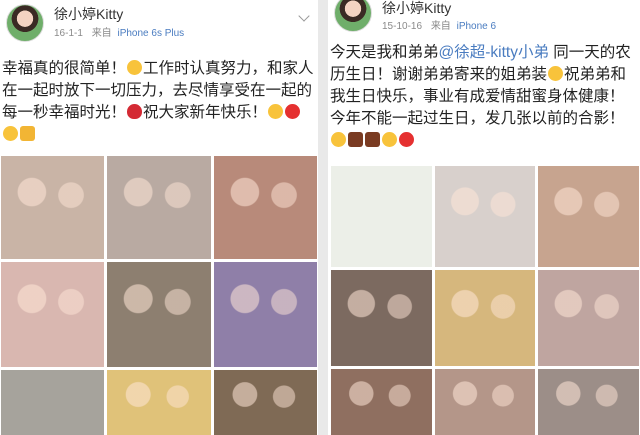 Image resolution: width=640 pixels, height=435 pixels. What do you see at coordinates (205, 112) in the screenshot?
I see `post-text-segment: 祝大家新年快乐！` at bounding box center [205, 112].